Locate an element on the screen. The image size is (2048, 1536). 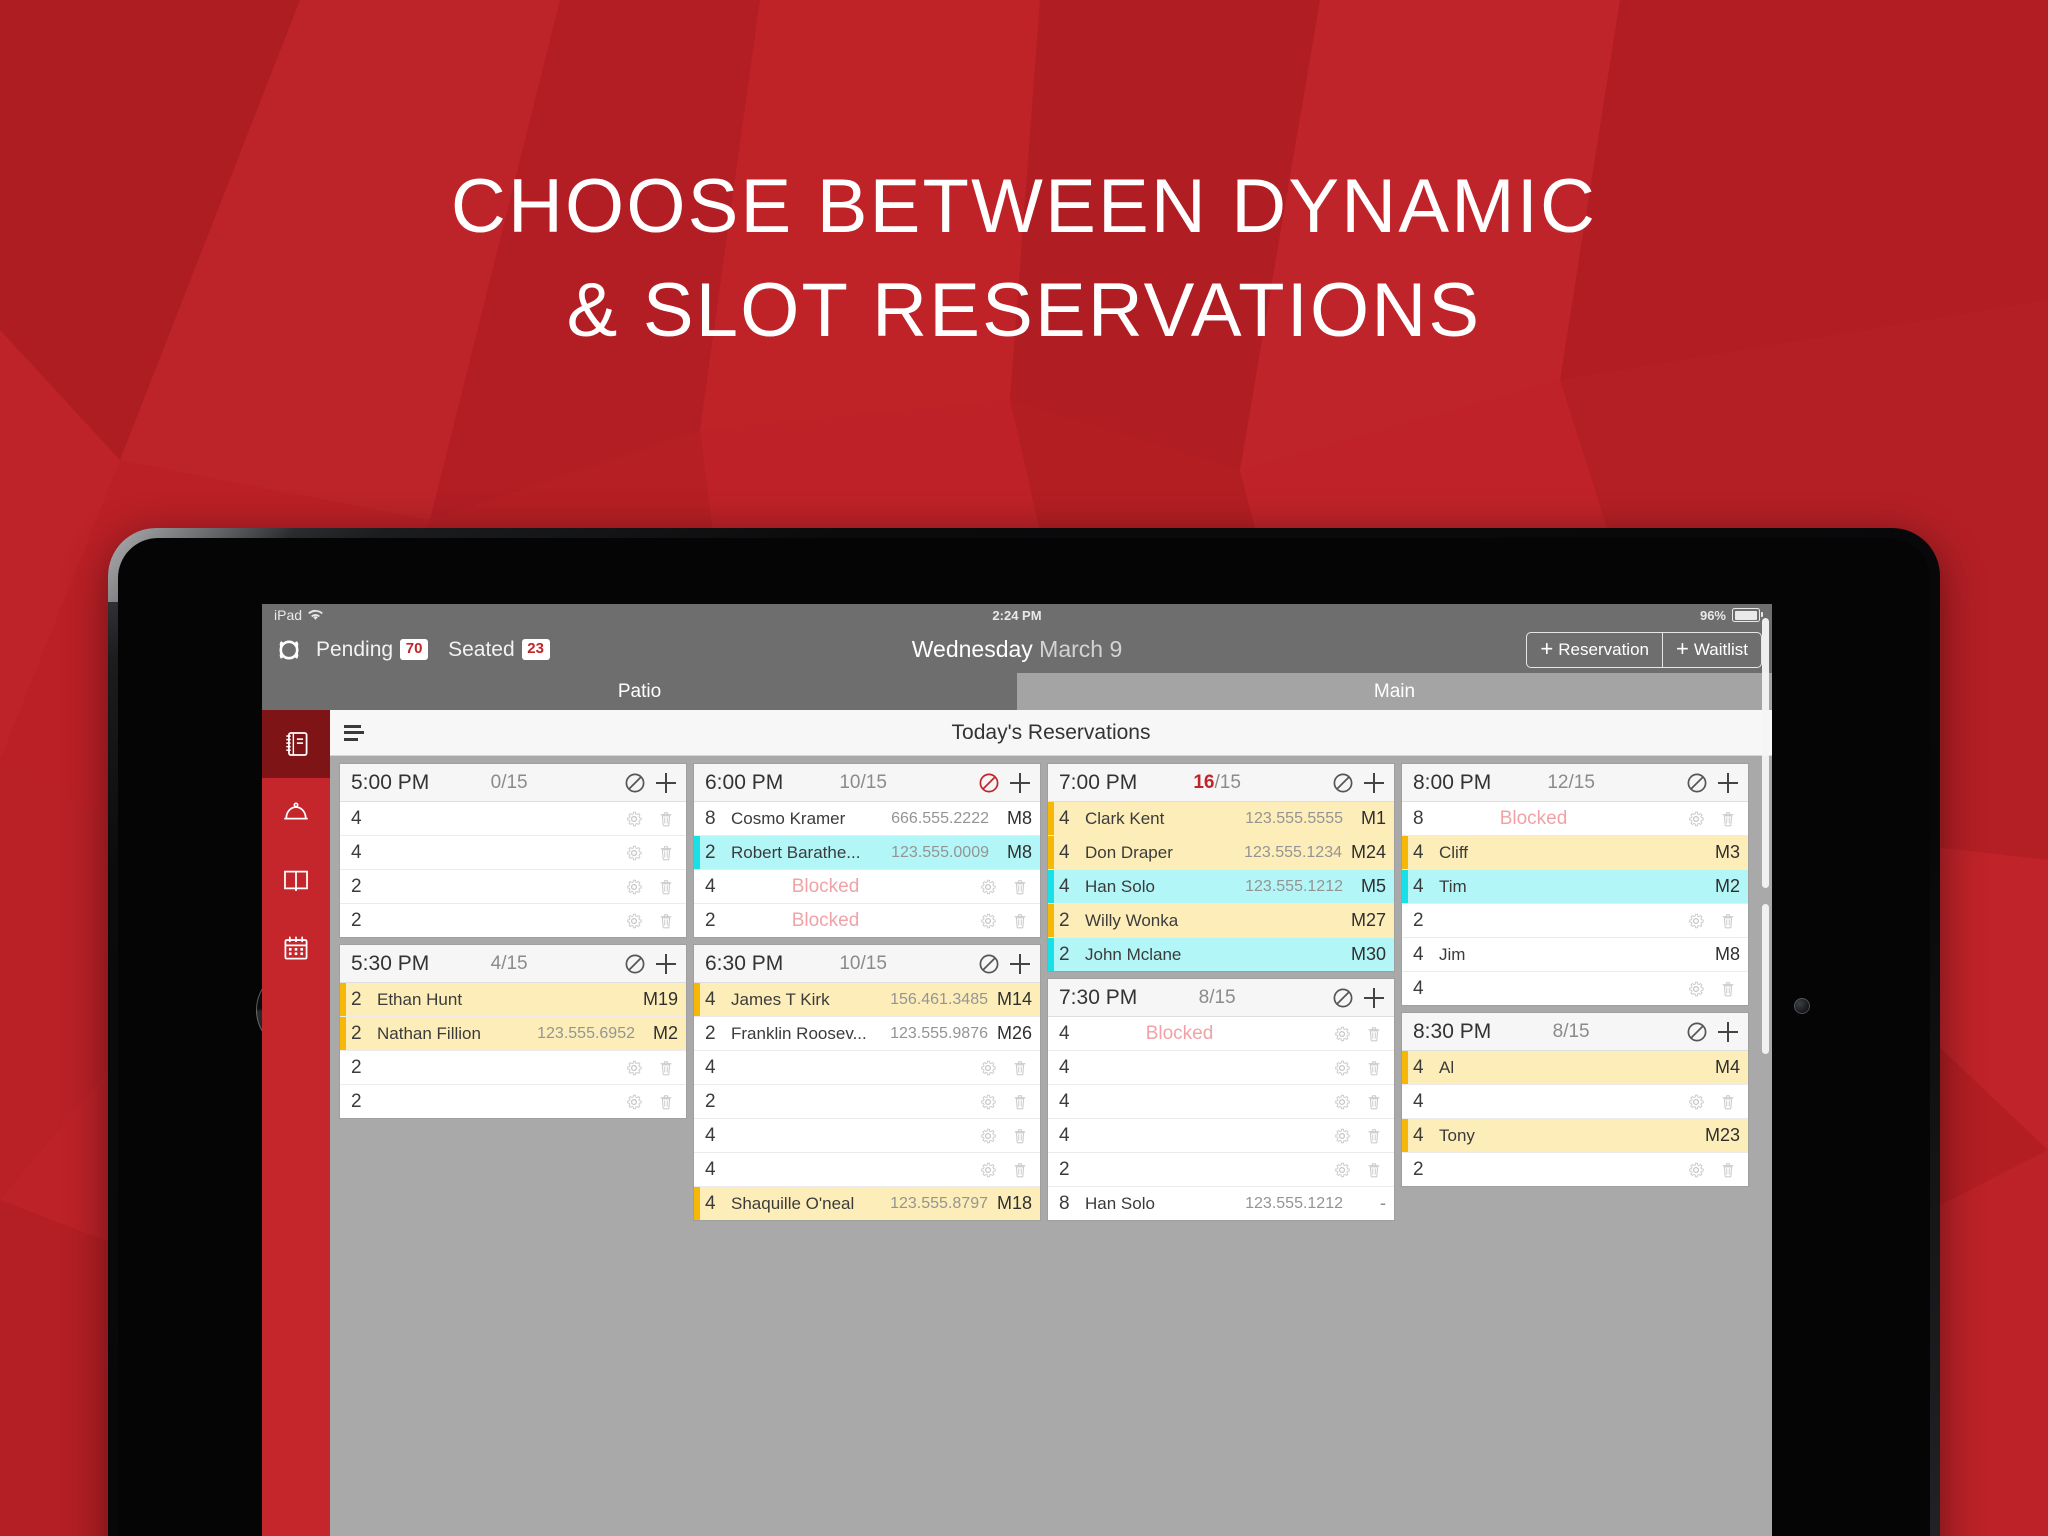
room-tab-patio: Patio is located at coordinates (639, 691).